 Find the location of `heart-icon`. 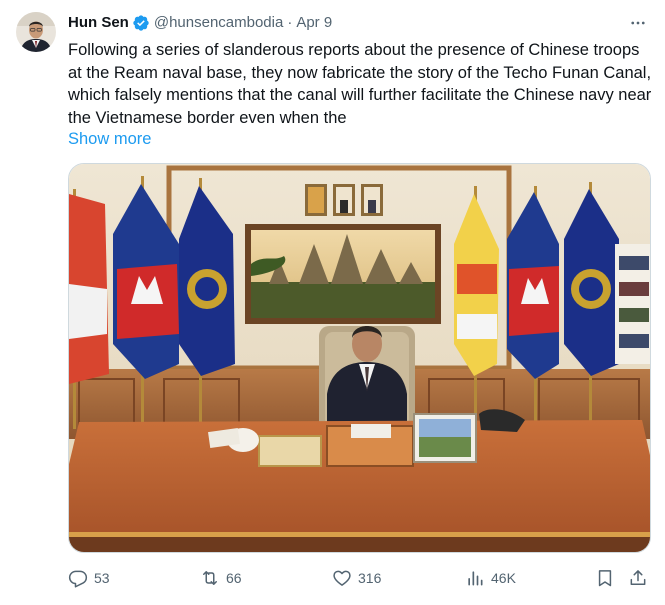

heart-icon is located at coordinates (342, 578).